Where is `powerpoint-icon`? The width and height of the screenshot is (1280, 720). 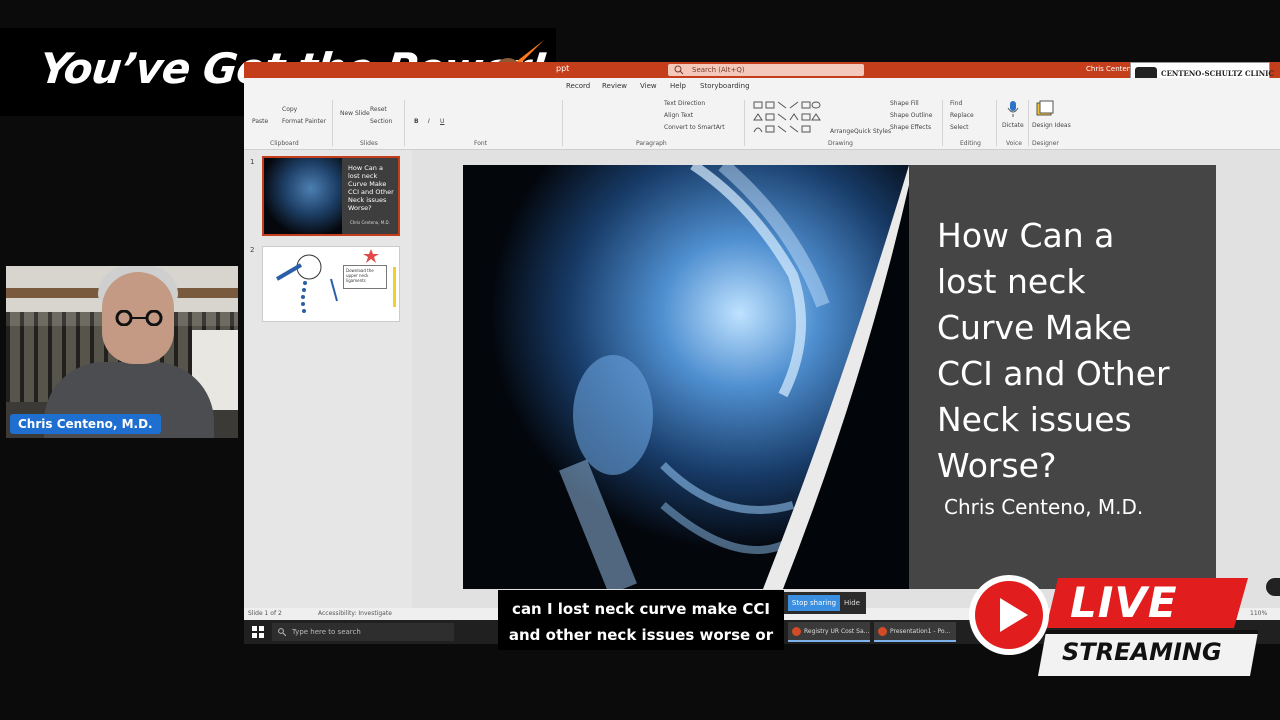
powerpoint-icon is located at coordinates (882, 631).